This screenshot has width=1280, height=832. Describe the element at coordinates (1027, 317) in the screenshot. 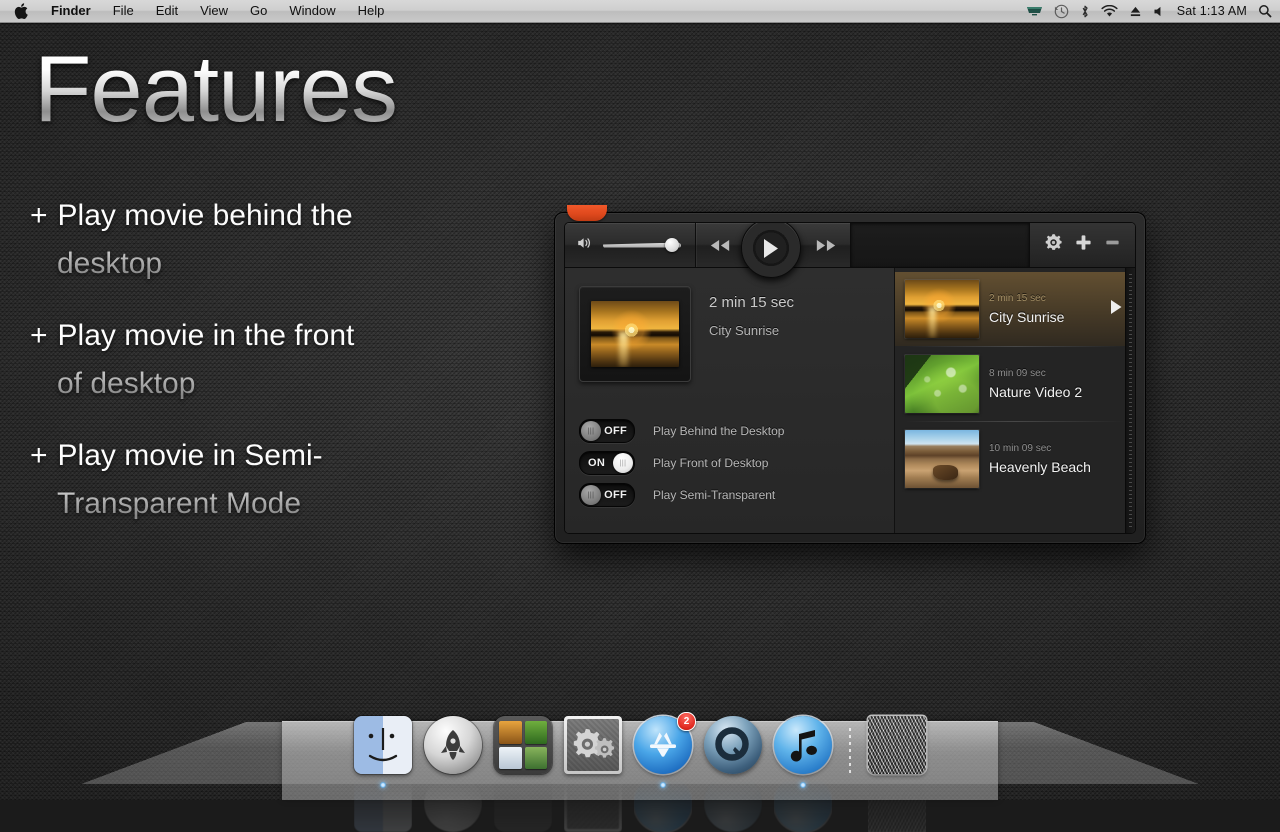

I see `playlist-item-title: City Sunrise` at that location.